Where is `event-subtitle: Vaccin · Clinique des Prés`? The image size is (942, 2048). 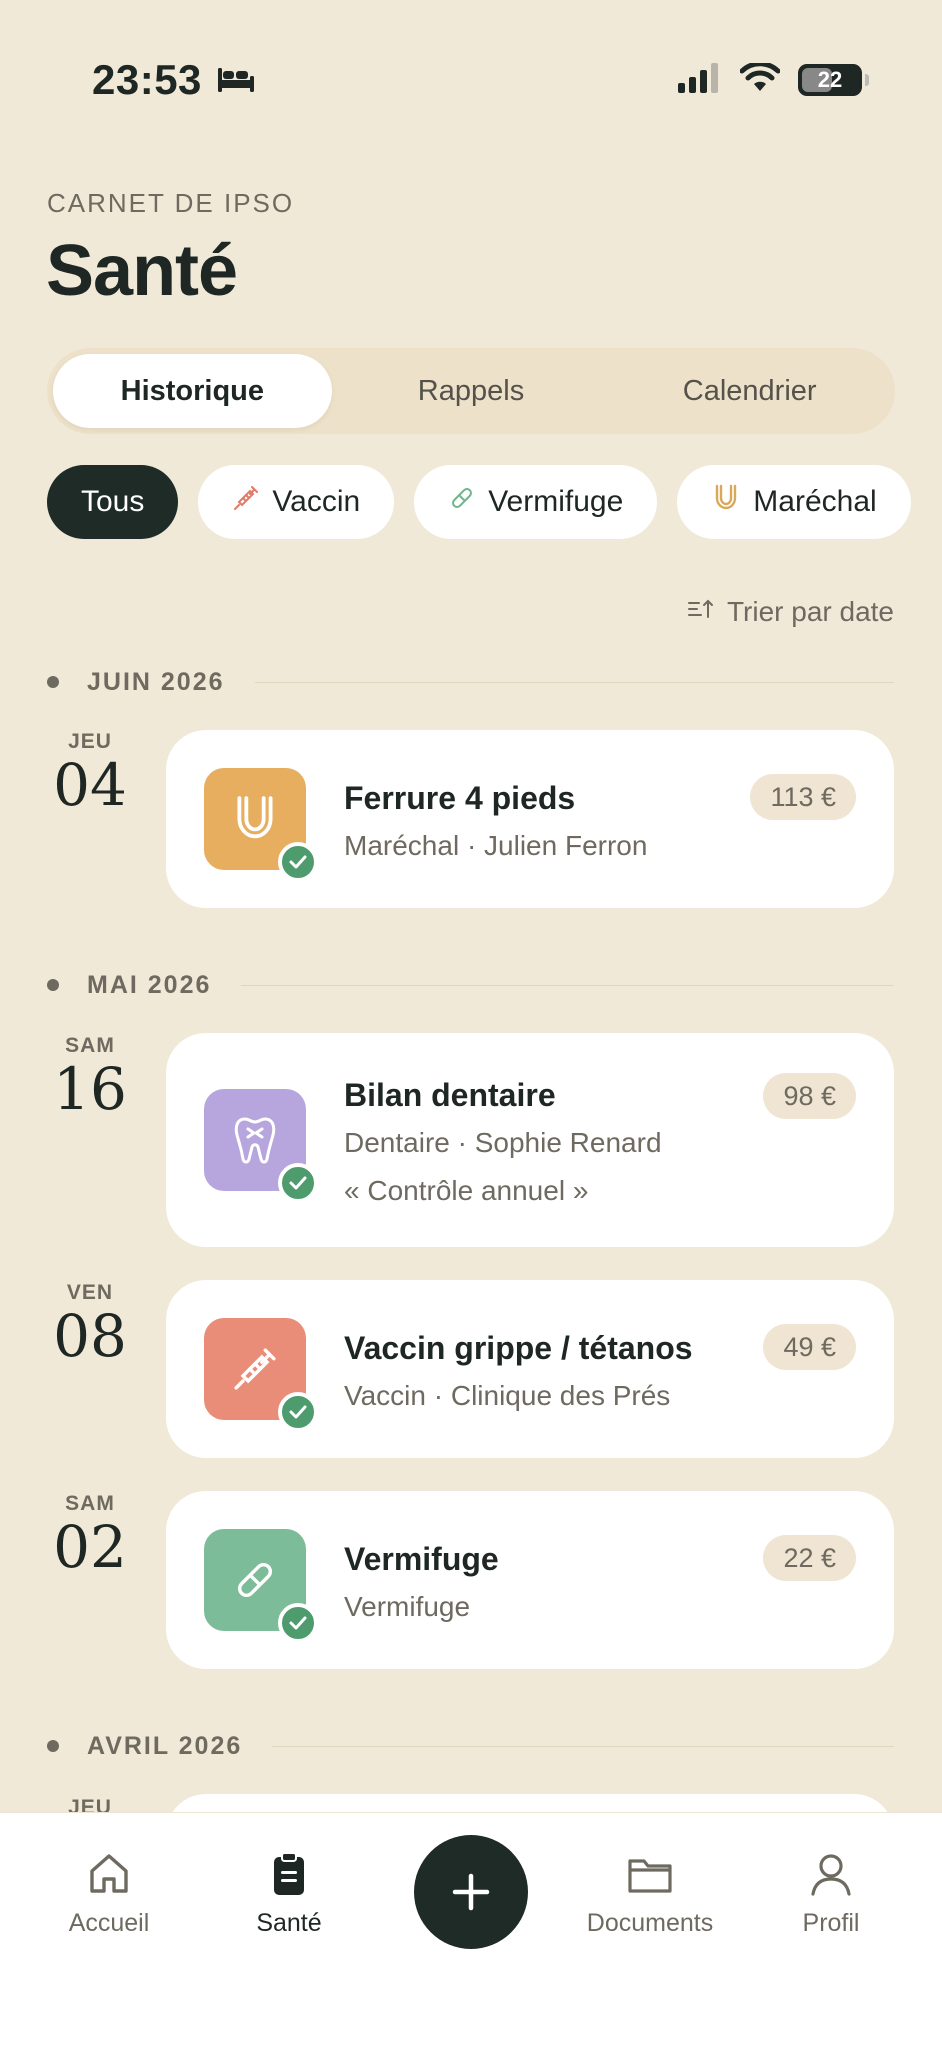
event-subtitle: Vaccin · Clinique des Prés is located at coordinates (507, 1395).